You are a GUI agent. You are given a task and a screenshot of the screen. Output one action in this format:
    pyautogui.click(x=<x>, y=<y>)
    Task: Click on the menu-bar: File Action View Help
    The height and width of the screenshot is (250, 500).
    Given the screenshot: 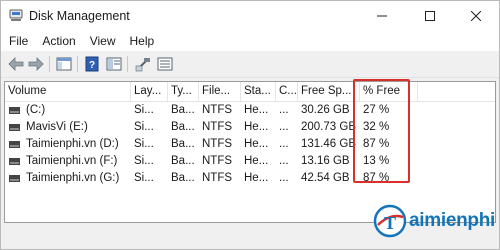 What is the action you would take?
    pyautogui.click(x=250, y=41)
    